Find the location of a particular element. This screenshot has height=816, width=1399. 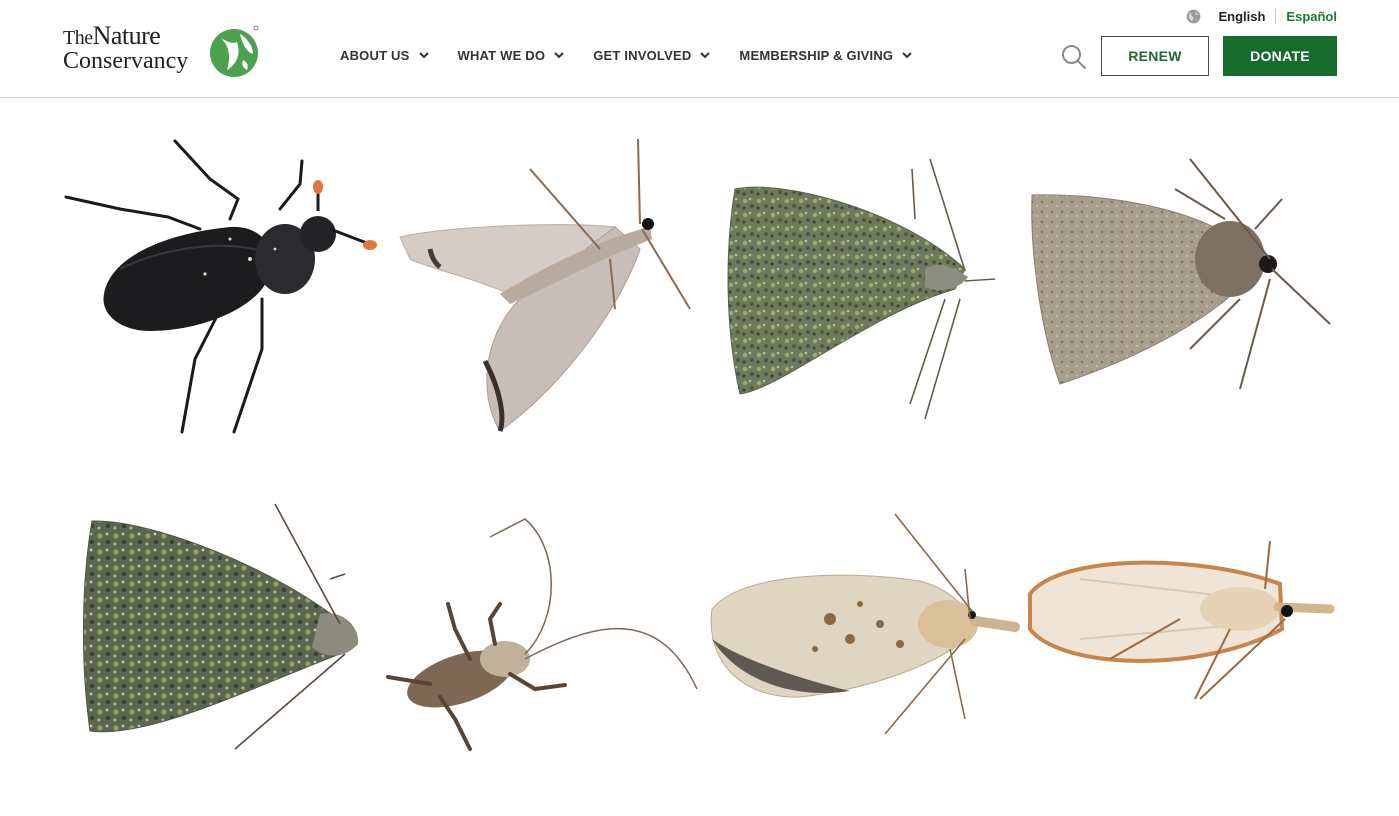

camel-cricket-image is located at coordinates (542, 634).